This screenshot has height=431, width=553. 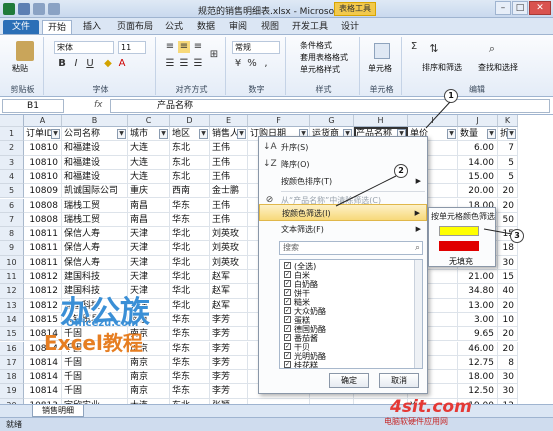 I want to click on callout-arrows, so click(x=424, y=168).